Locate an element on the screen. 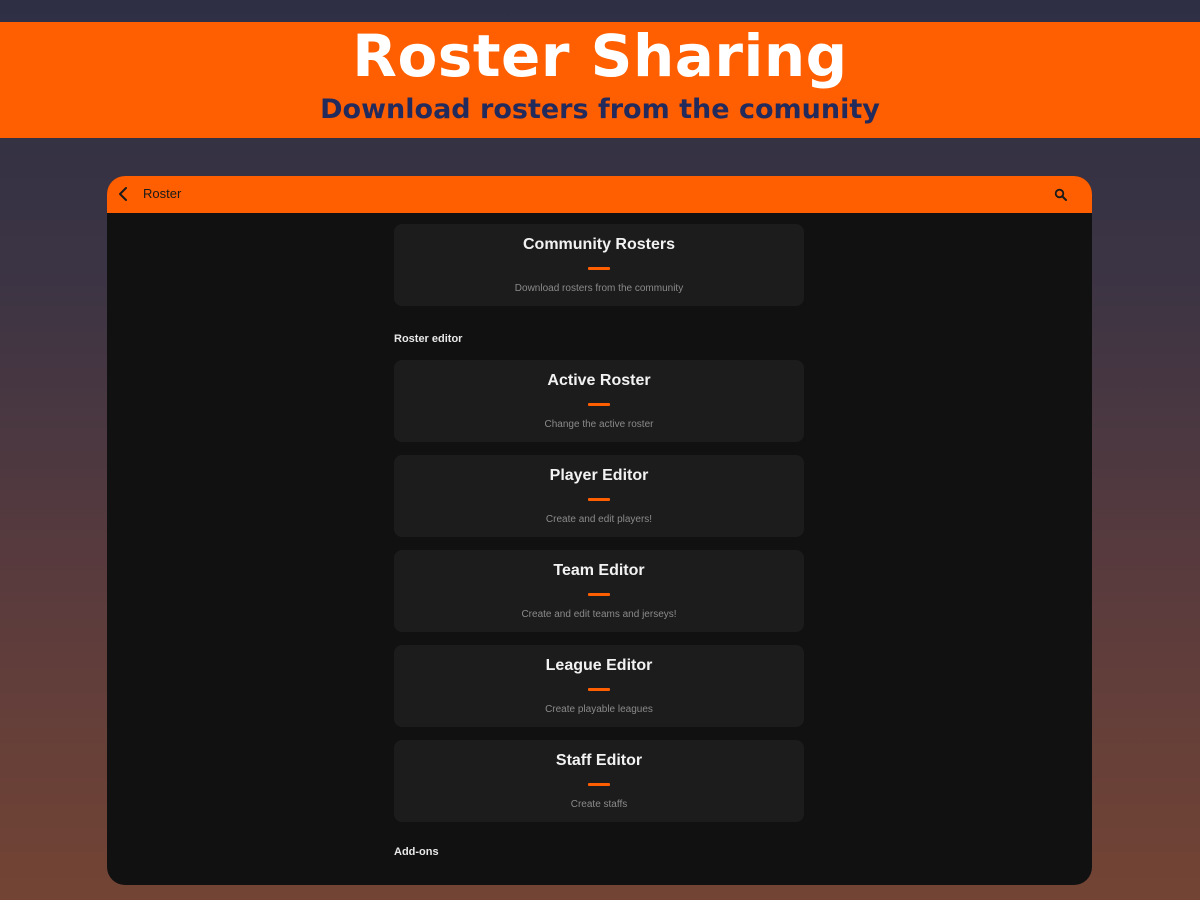  card-title: Team Editor is located at coordinates (599, 570).